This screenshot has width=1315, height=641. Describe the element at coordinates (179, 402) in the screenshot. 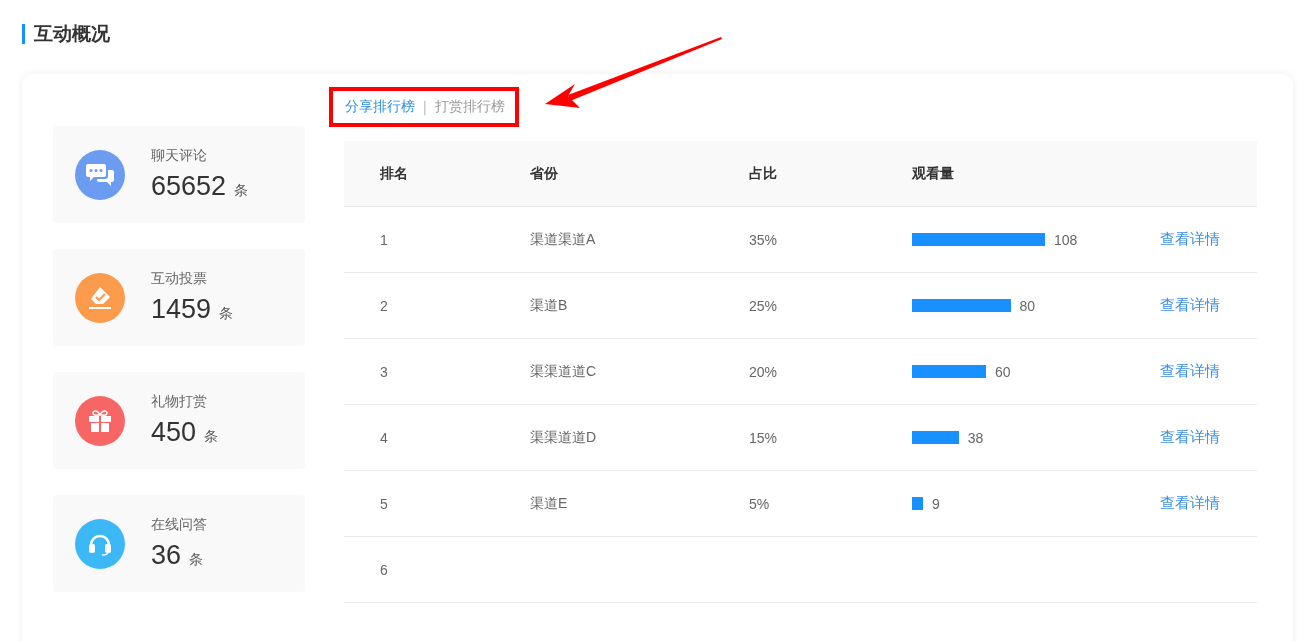

I see `stat-label: 礼物打赏` at that location.